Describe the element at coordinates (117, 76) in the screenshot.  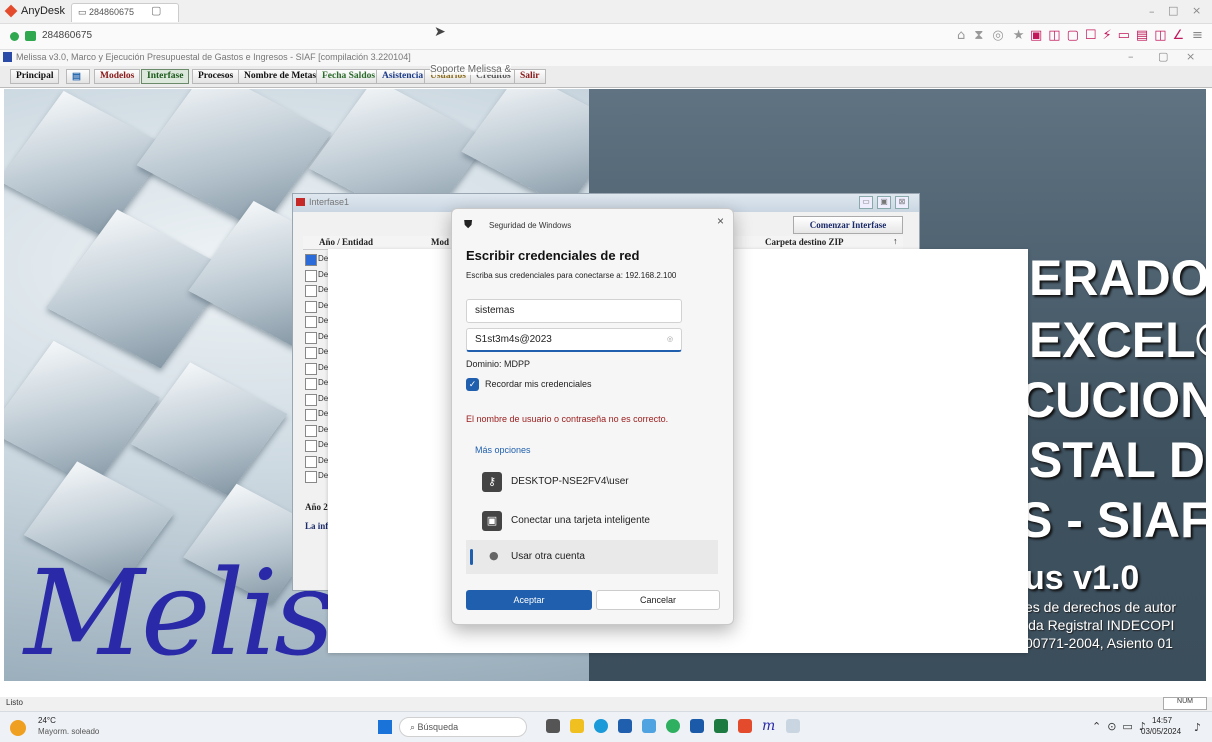
I see `menu-modelos: Modelos` at that location.